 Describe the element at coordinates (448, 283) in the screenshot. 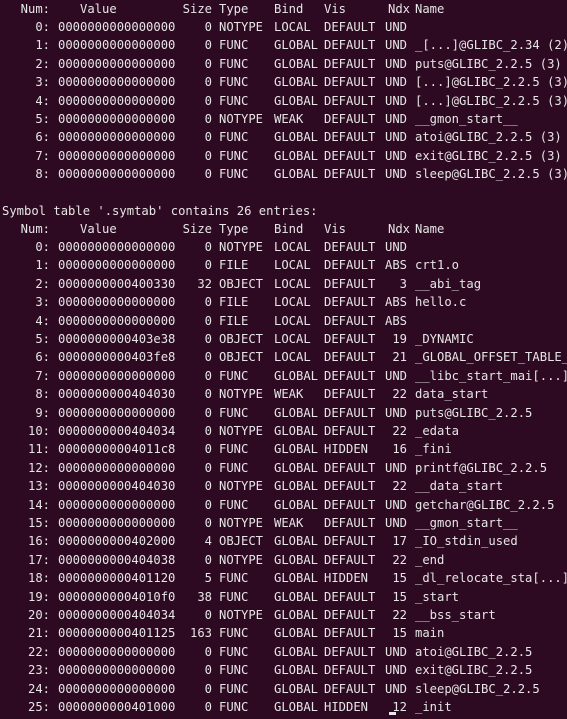

I see `cell-name: __abi_tag` at that location.